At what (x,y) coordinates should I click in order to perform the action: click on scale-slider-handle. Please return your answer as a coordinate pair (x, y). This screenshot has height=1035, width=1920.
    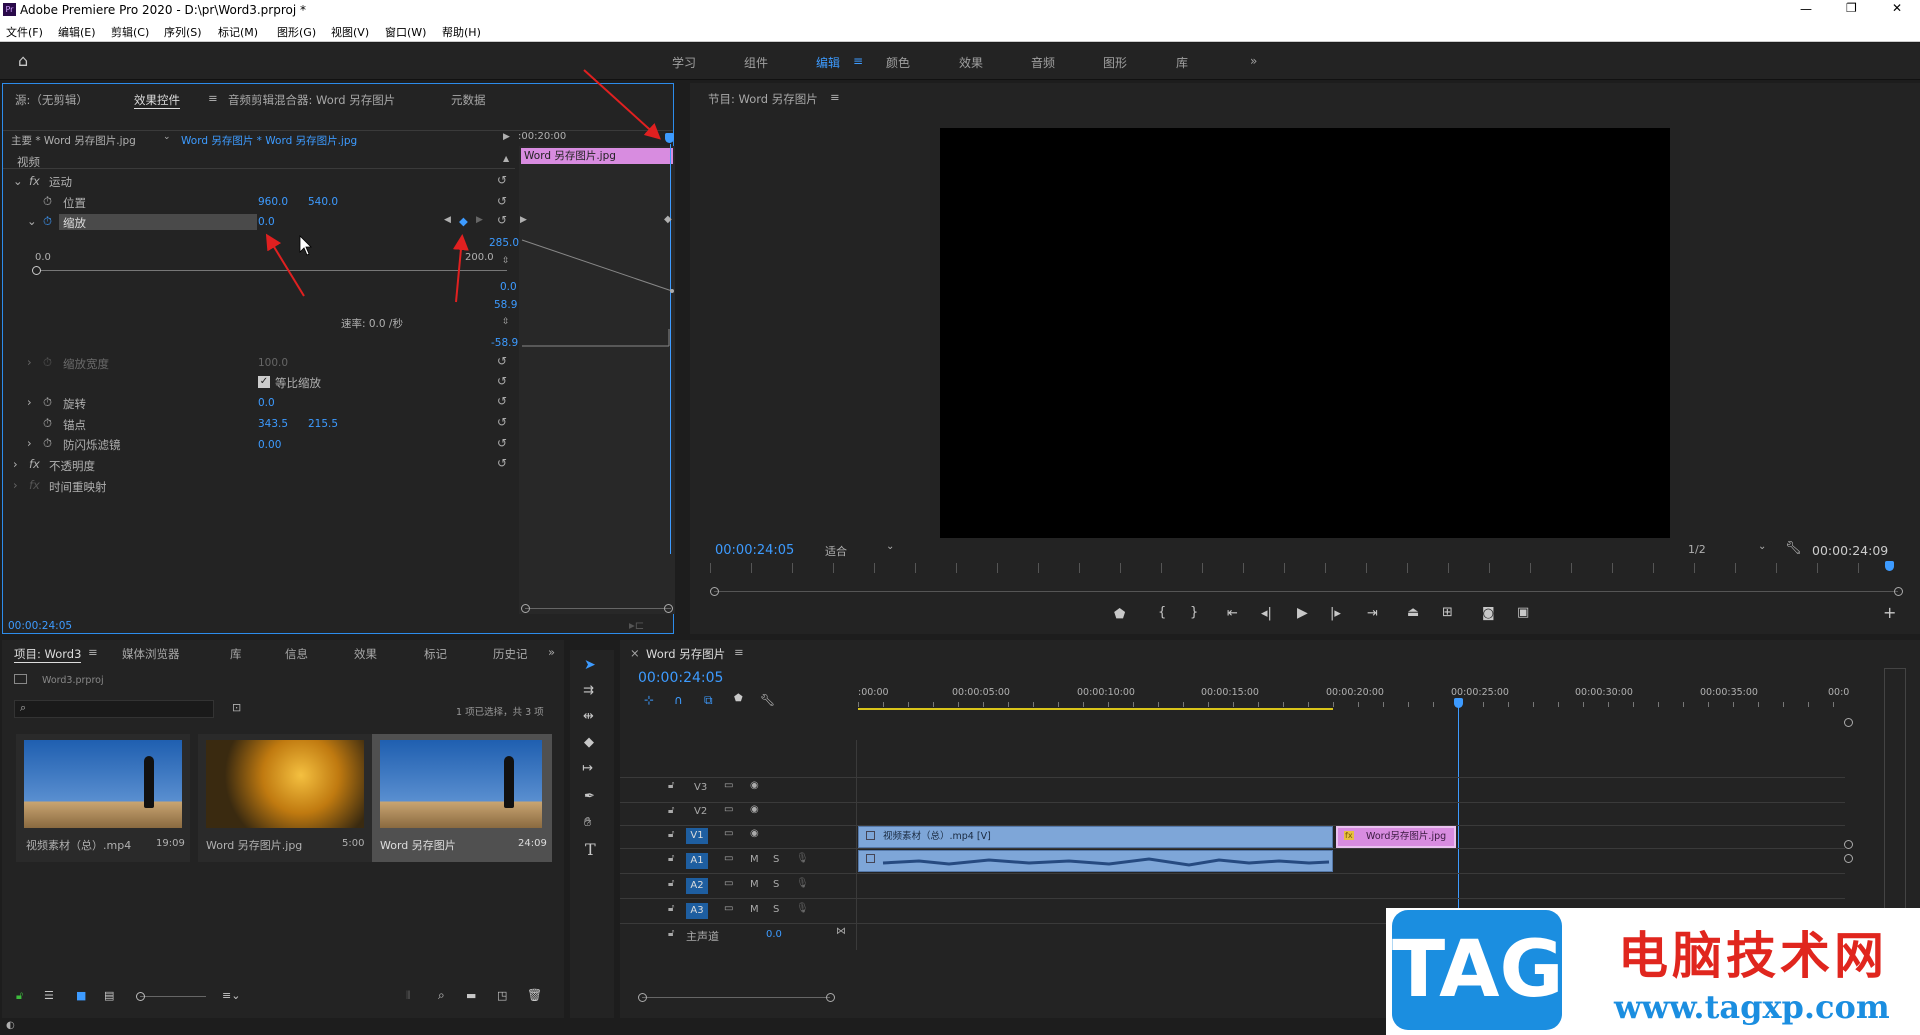
    Looking at the image, I should click on (36, 270).